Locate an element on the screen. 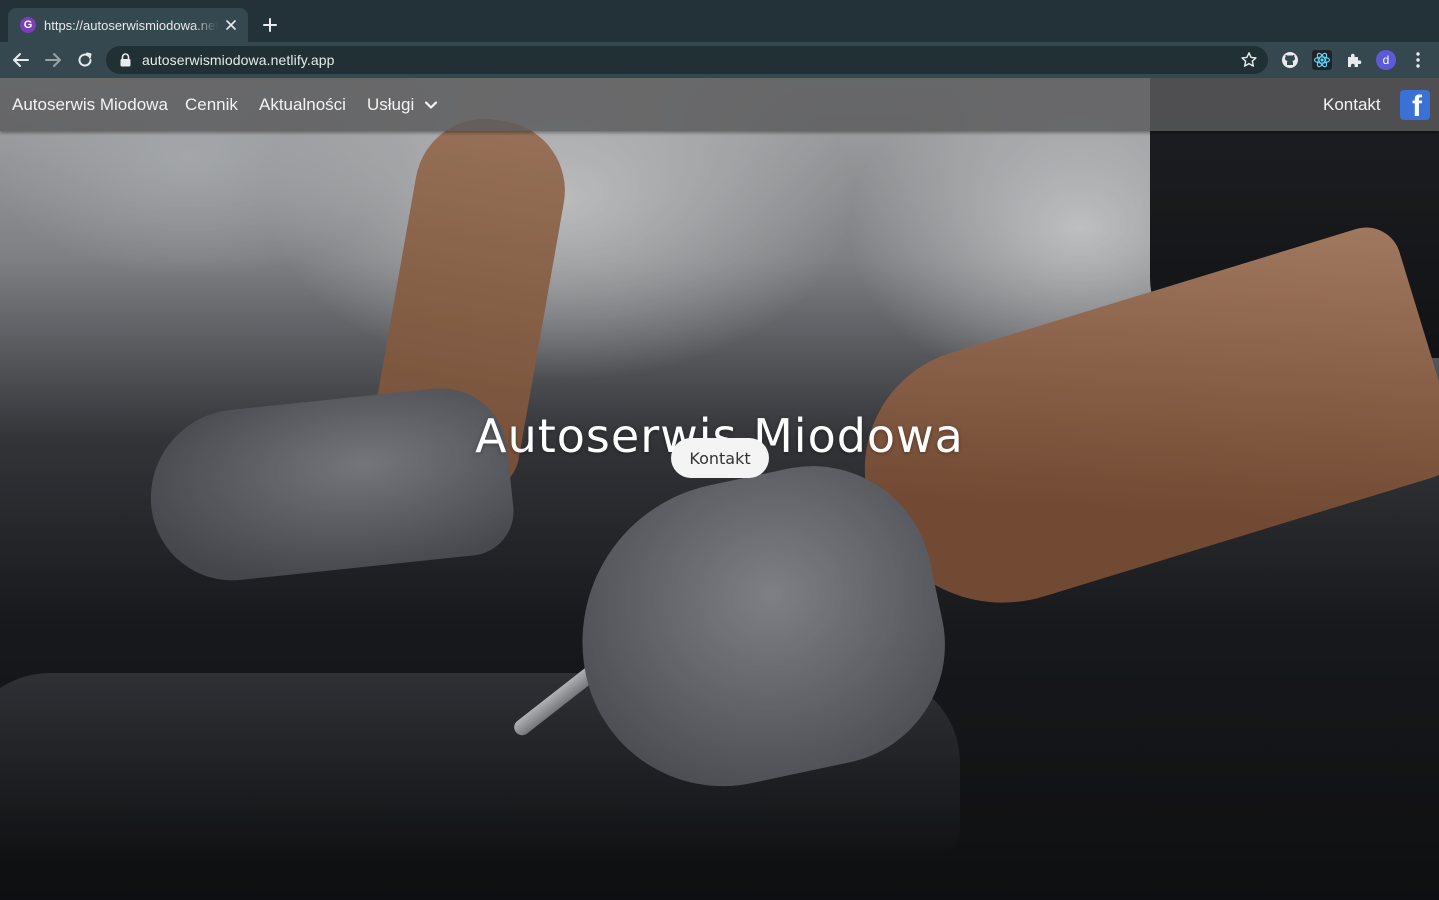 The image size is (1439, 900). hero-contact-button: Kontakt is located at coordinates (720, 458).